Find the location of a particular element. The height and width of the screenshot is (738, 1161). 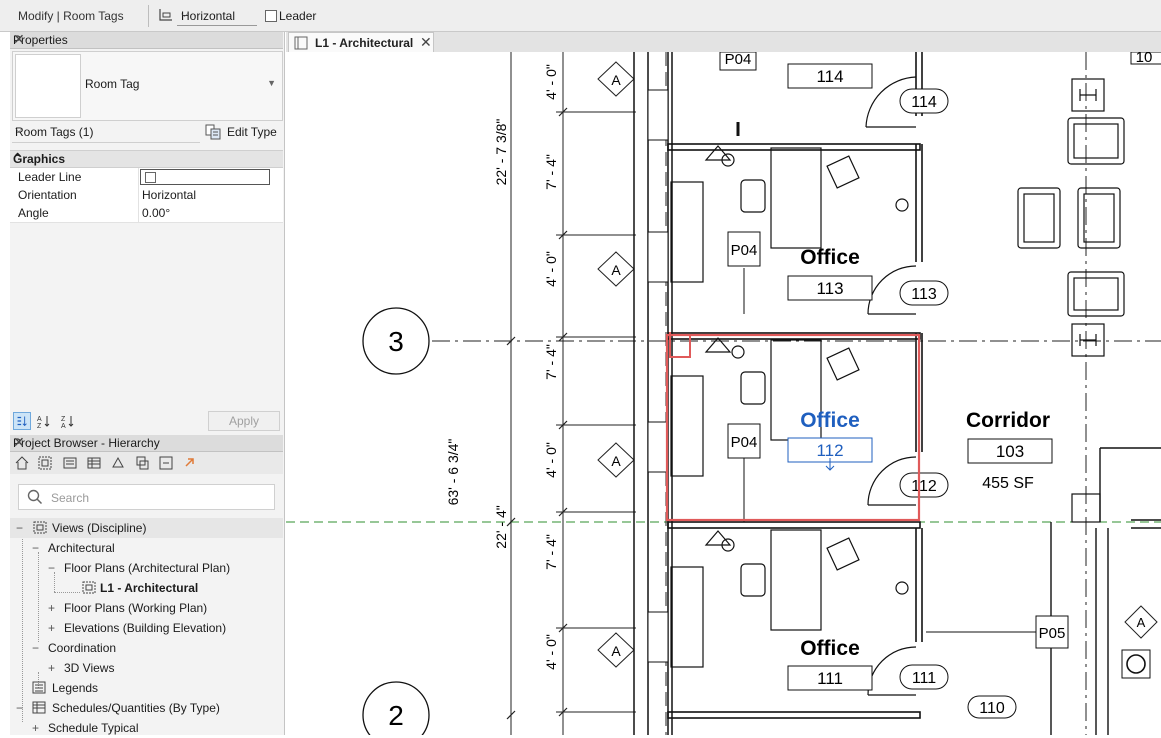

options-bar: Modify | Room Tags Horizontal ⌵ Leader is located at coordinates (580, 16).